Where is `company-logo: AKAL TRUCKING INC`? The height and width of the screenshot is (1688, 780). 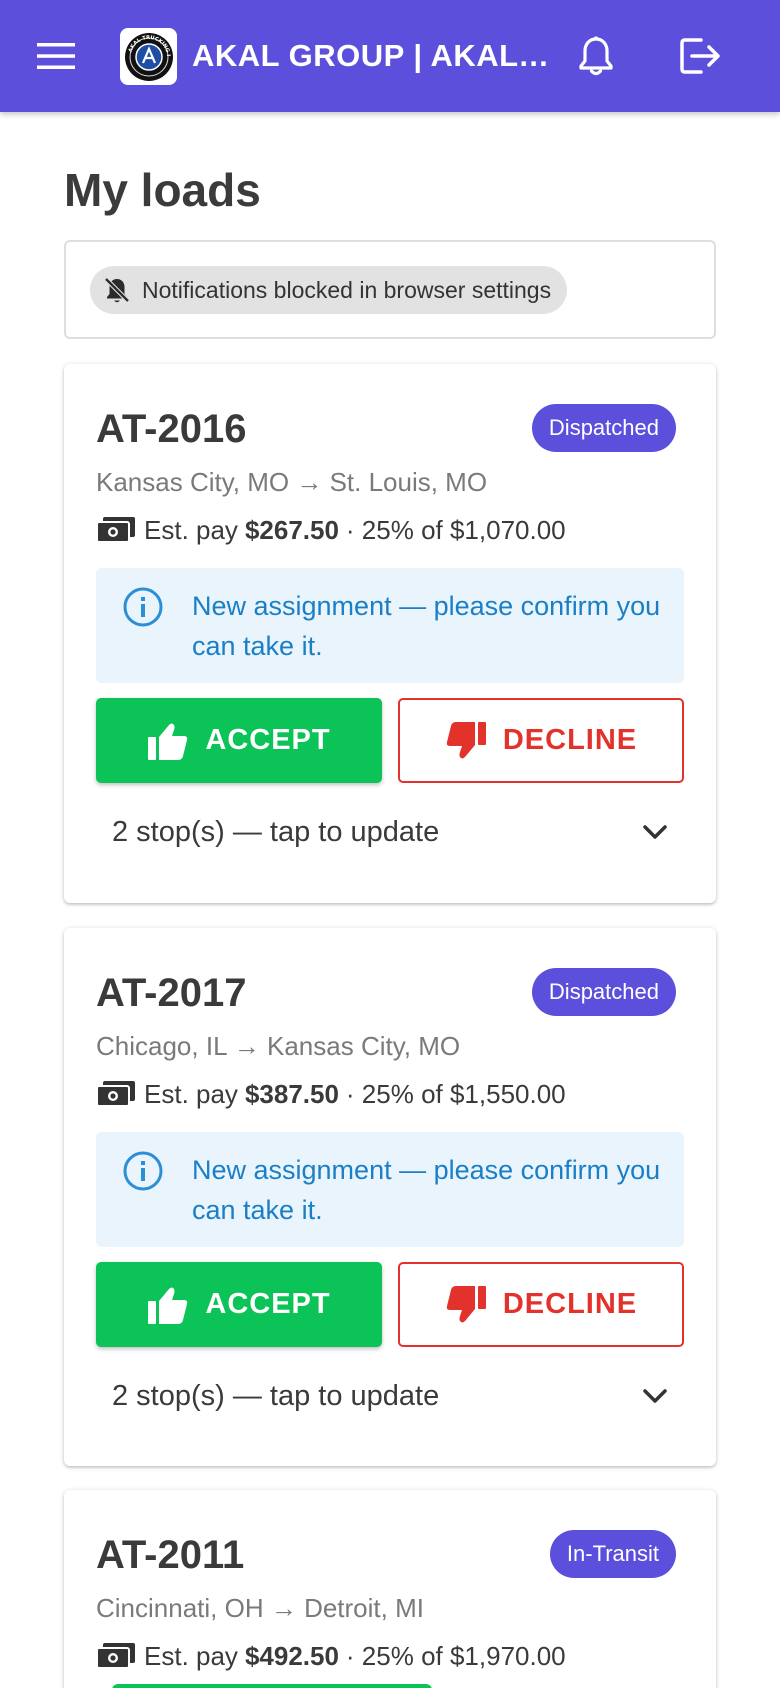
company-logo: AKAL TRUCKING INC is located at coordinates (148, 56).